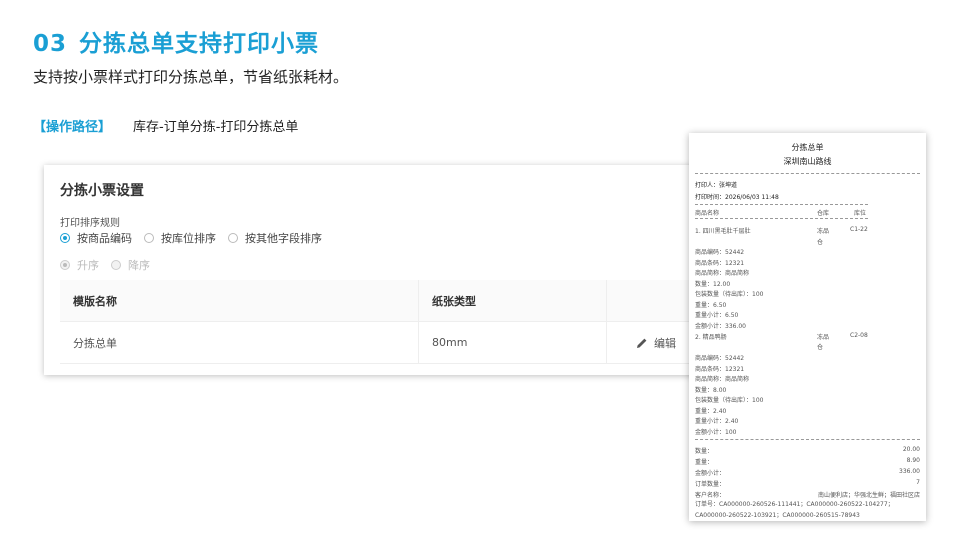  I want to click on page-title: 03 分拣总单支持打印小票, so click(176, 41).